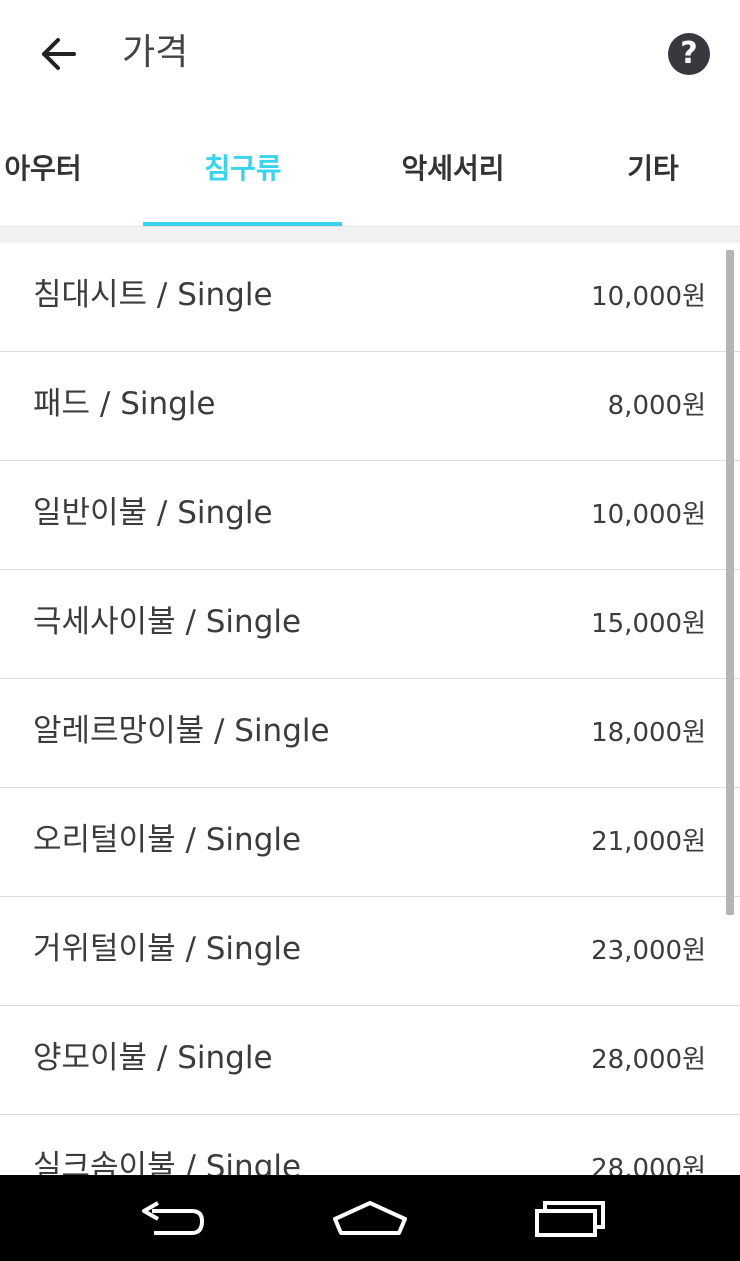  Describe the element at coordinates (153, 1058) in the screenshot. I see `item-name: 양모이불 / Single` at that location.